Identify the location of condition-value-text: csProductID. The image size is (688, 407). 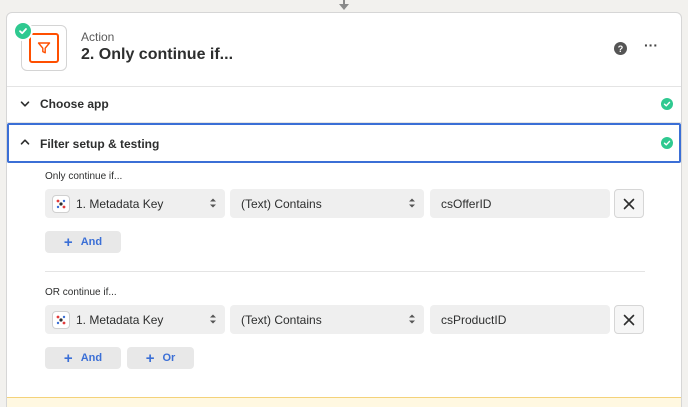
(474, 319).